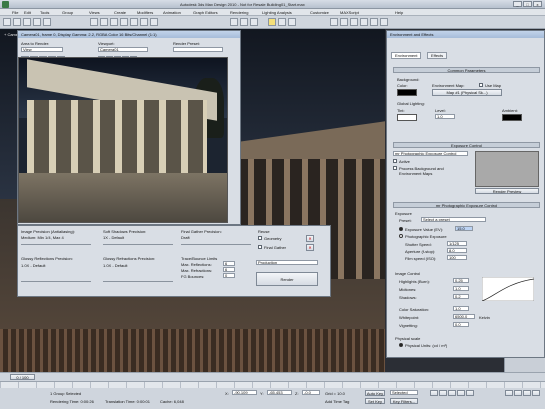  I want to click on zoom-icon, so click(509, 393).